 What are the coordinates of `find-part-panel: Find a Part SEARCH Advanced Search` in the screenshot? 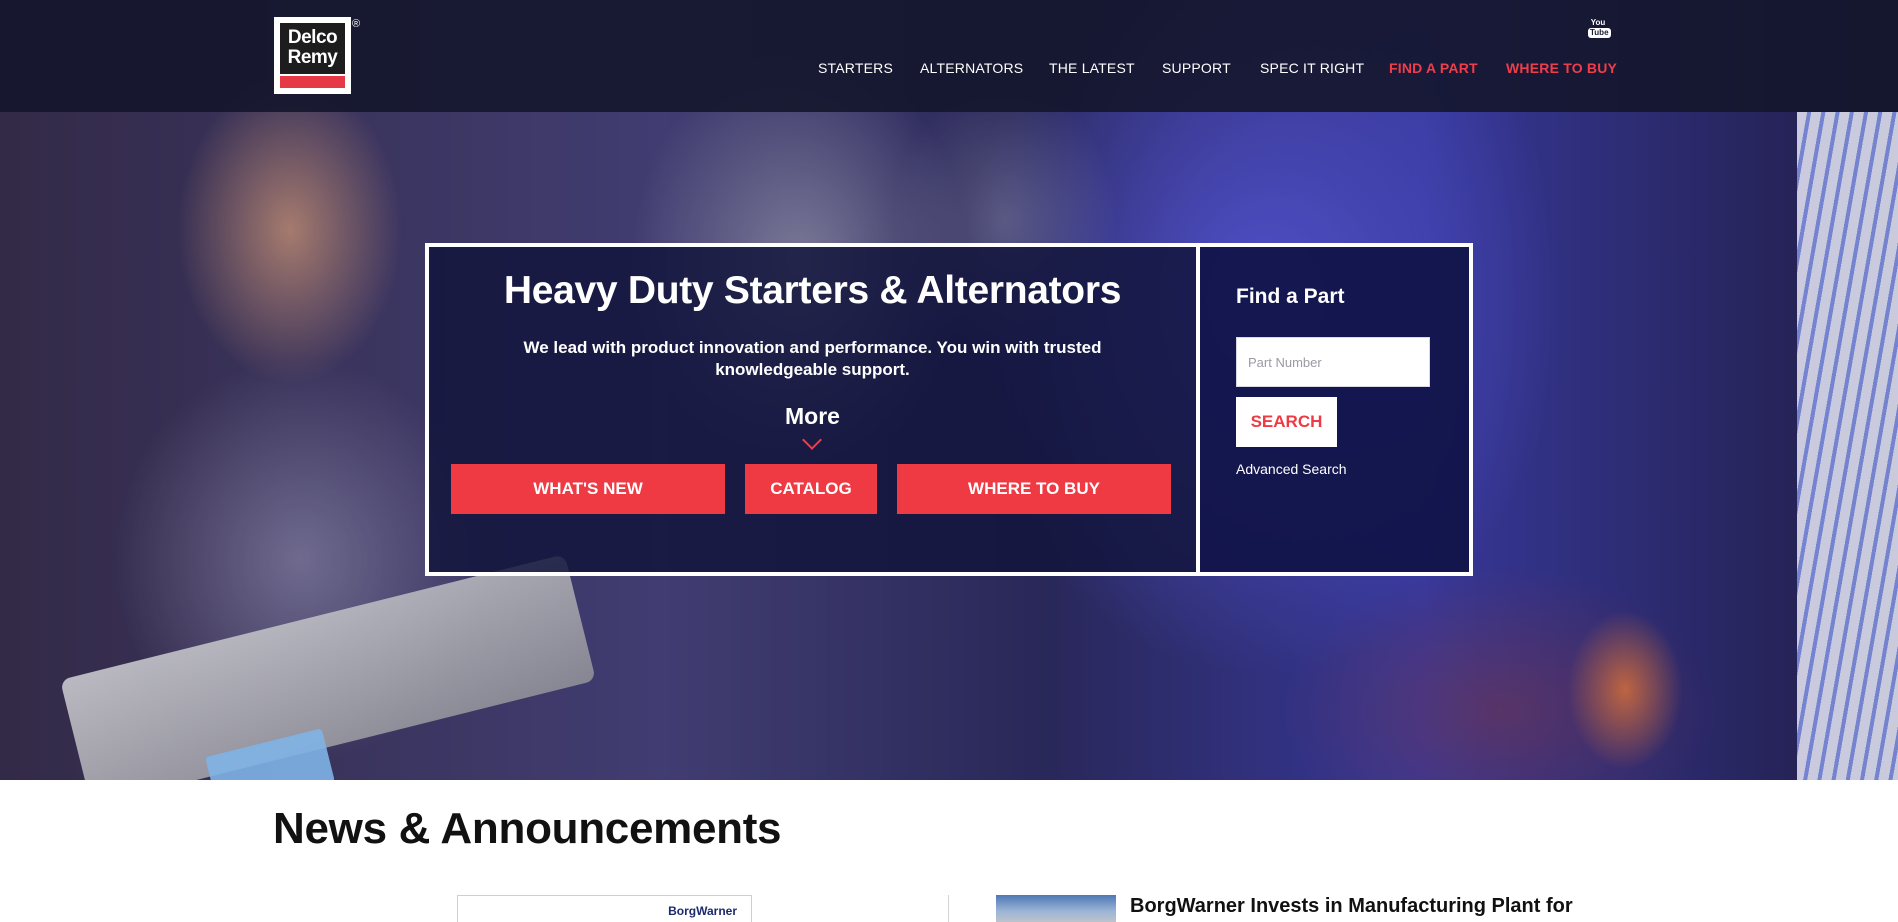 It's located at (1334, 409).